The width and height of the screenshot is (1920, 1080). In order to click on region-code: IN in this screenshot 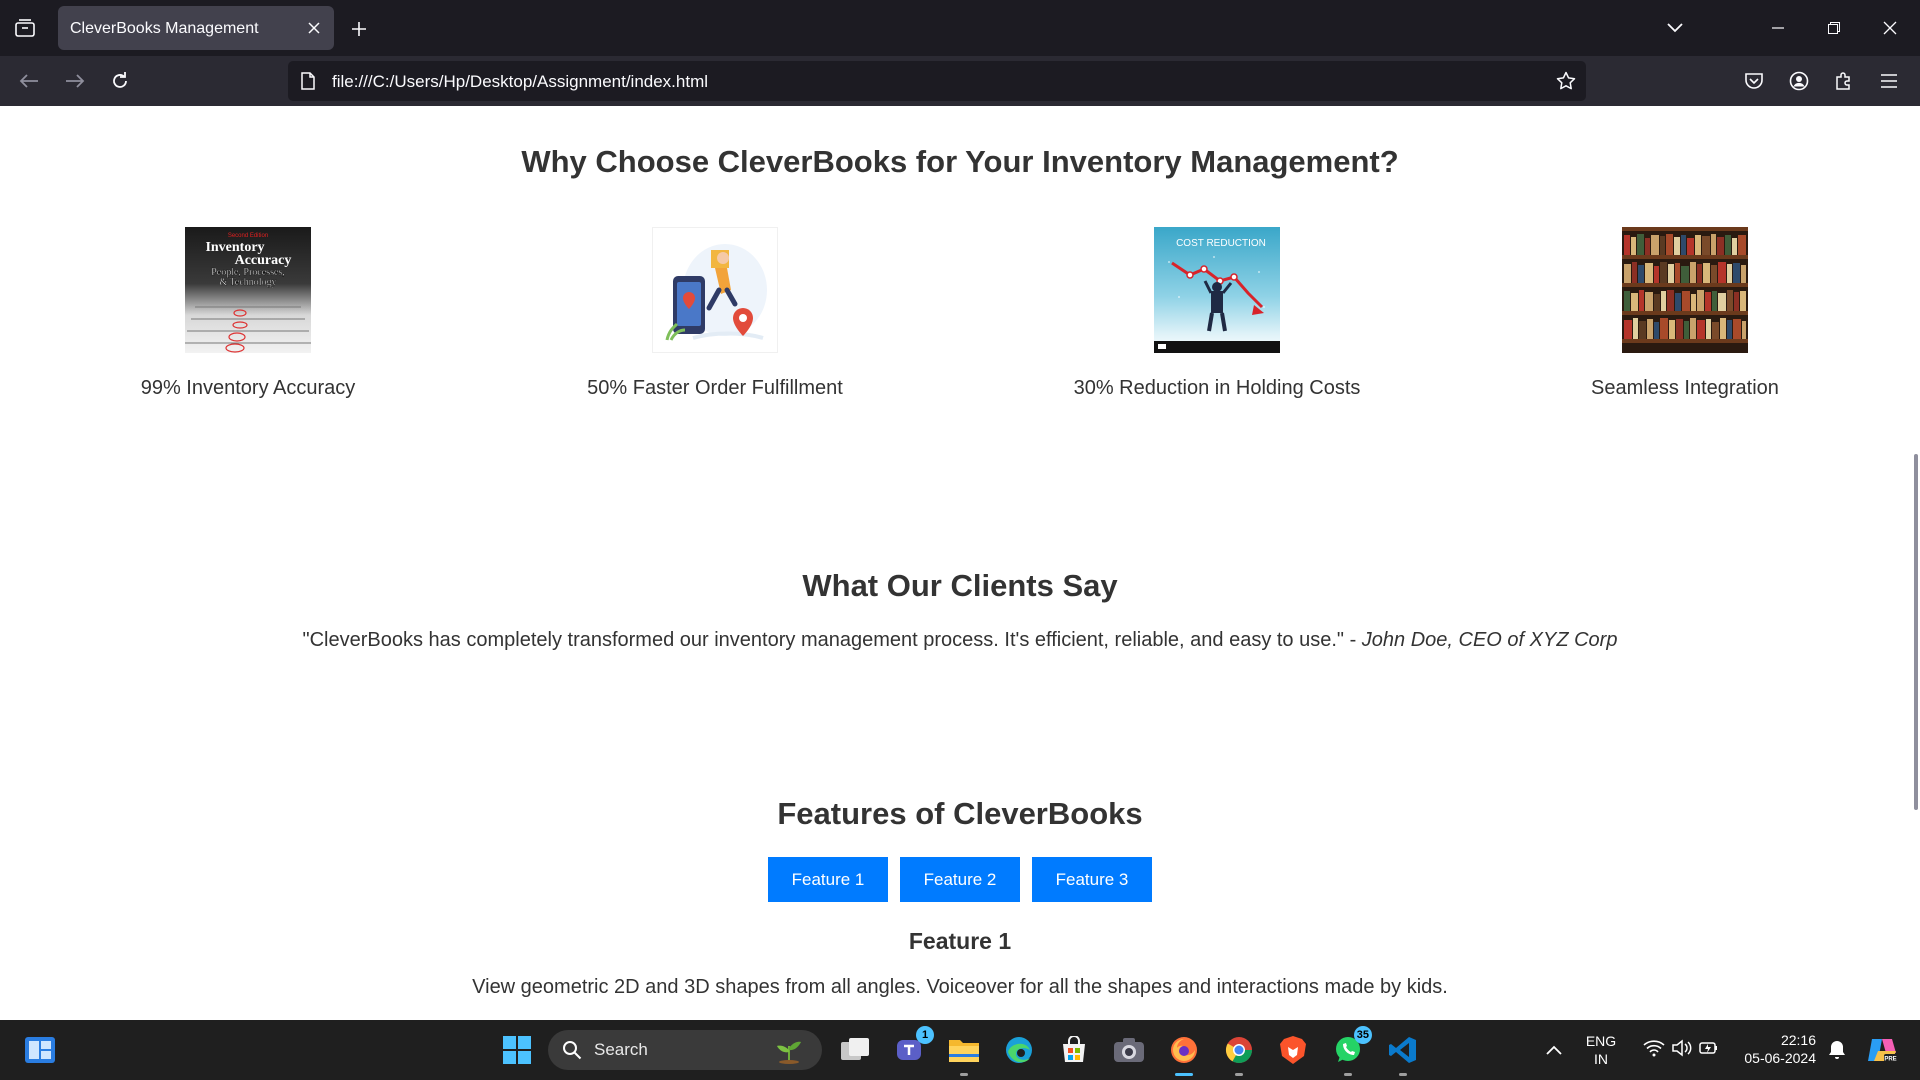, I will do `click(1601, 1059)`.